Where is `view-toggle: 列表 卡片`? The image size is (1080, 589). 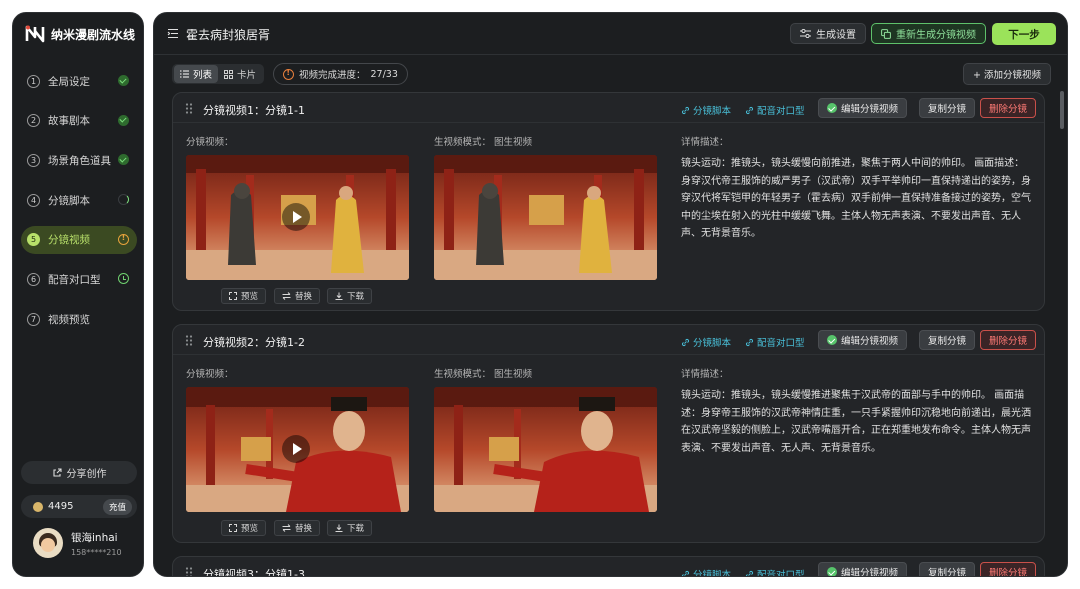 view-toggle: 列表 卡片 is located at coordinates (218, 74).